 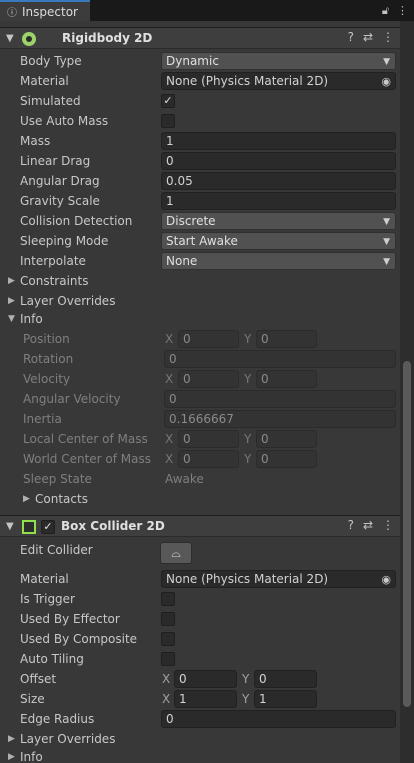 I want to click on rigidbody-icon, so click(x=29, y=39).